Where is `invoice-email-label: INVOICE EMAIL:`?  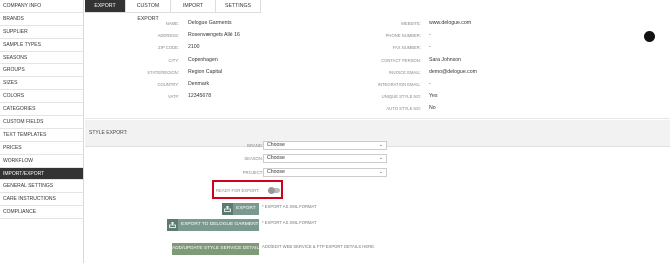 invoice-email-label: INVOICE EMAIL: is located at coordinates (404, 72).